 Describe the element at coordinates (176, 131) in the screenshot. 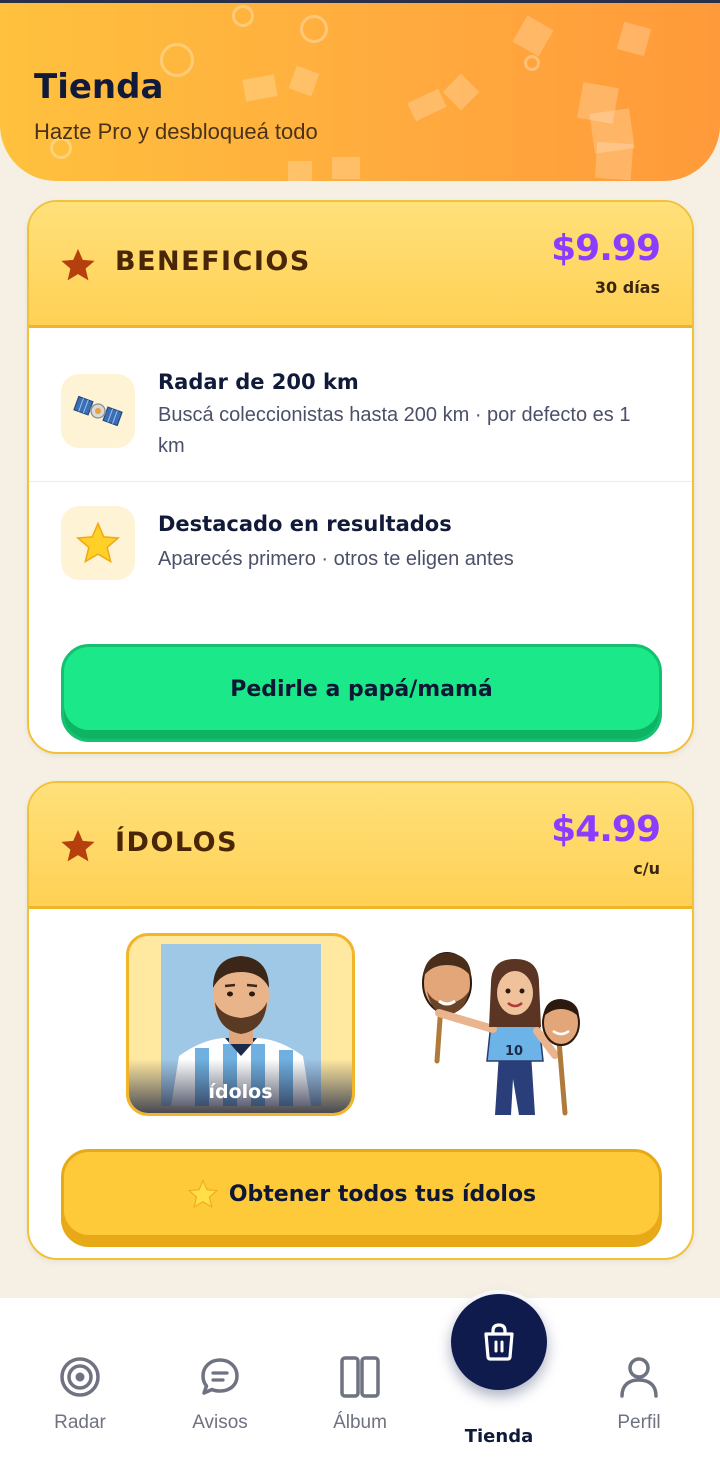

I see `page-subtitle: Hazte Pro y desbloqueá todo` at that location.